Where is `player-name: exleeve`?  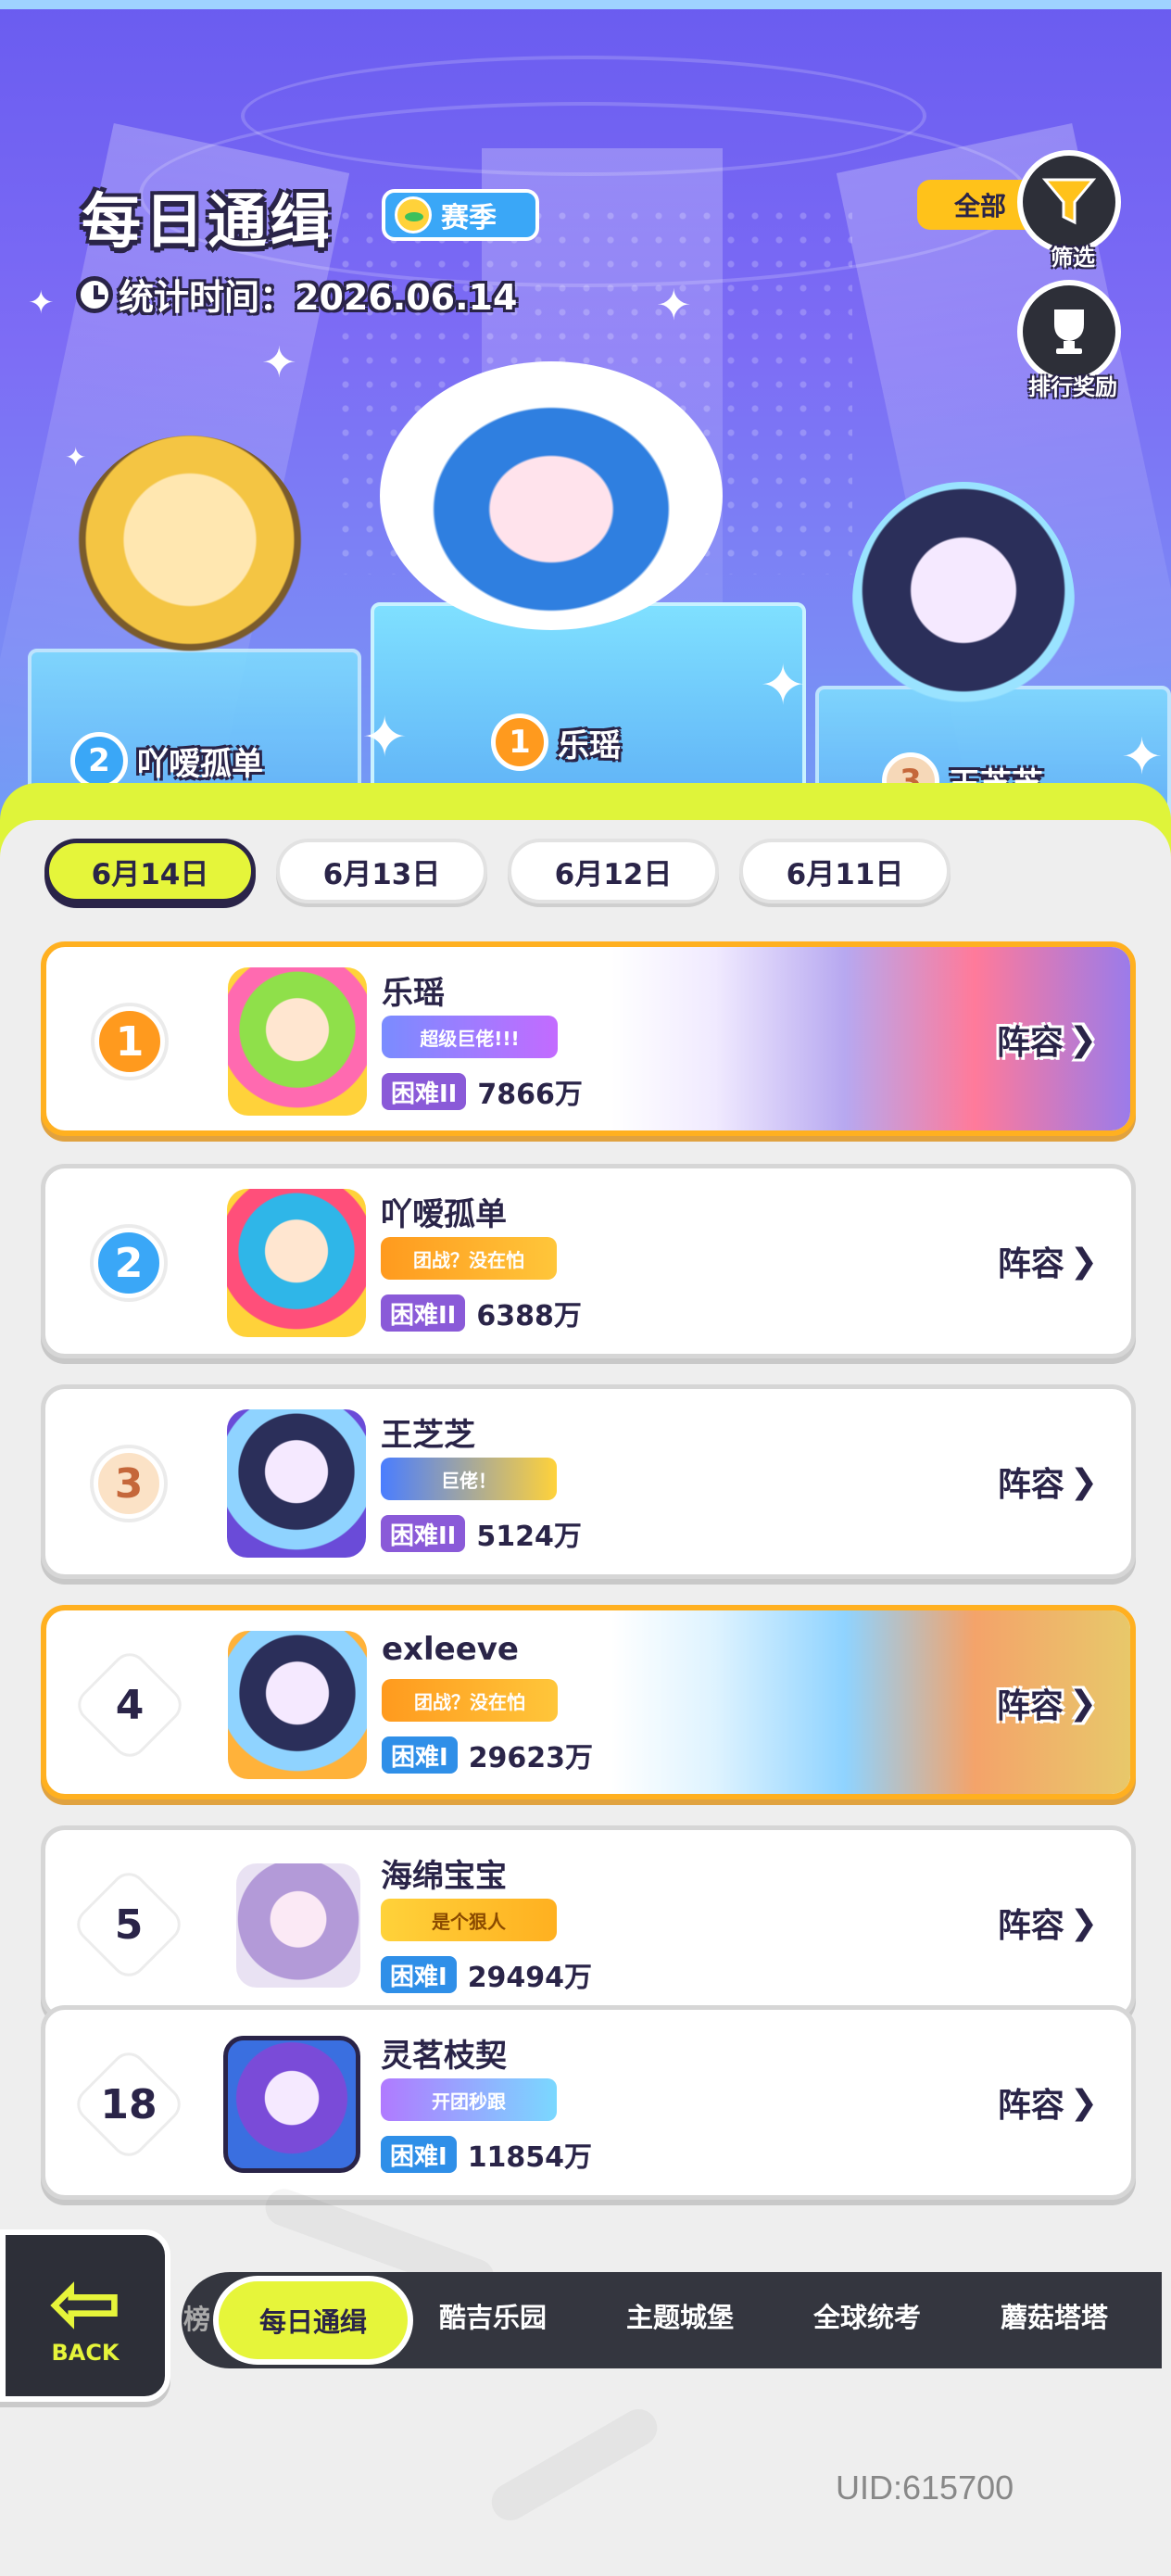 player-name: exleeve is located at coordinates (451, 1649).